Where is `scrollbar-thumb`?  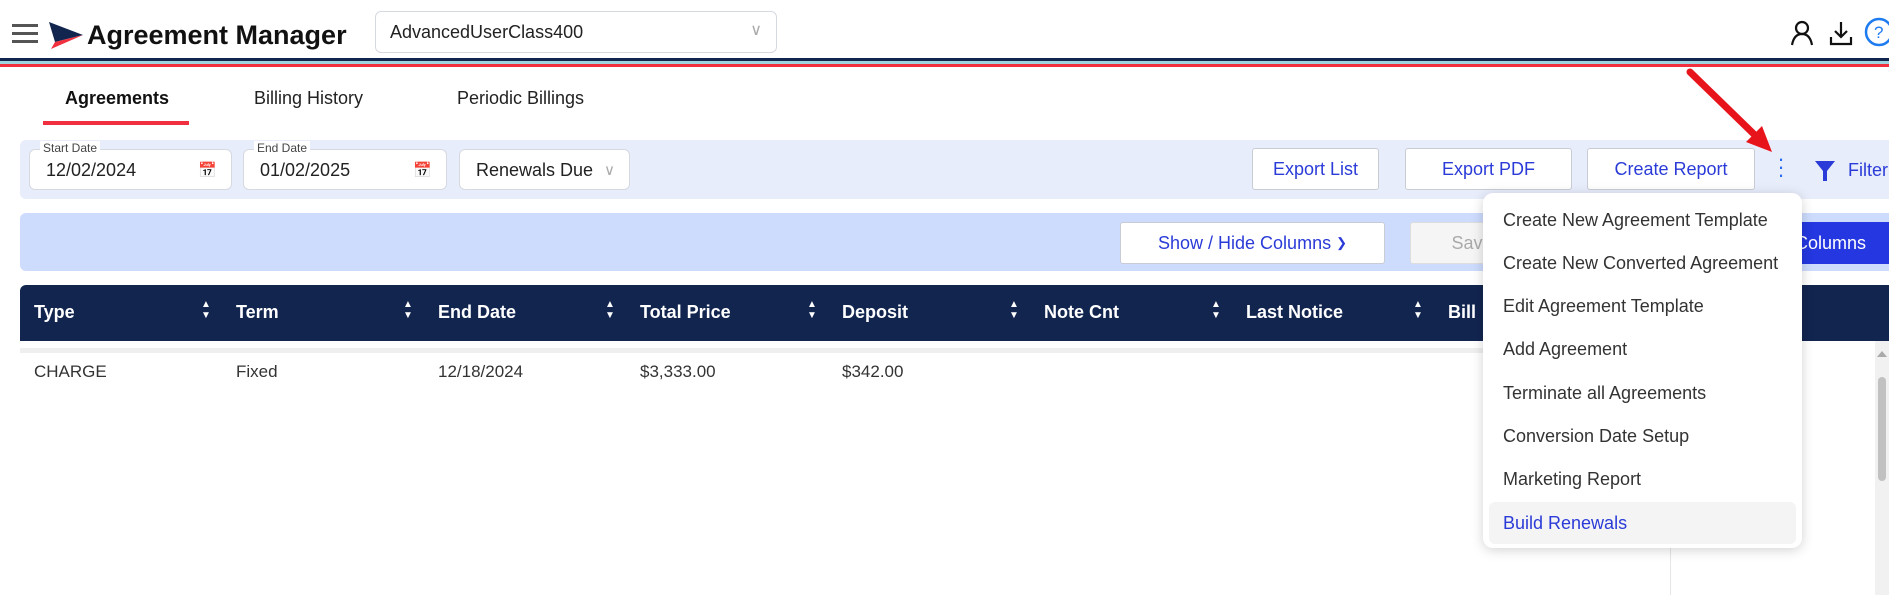 scrollbar-thumb is located at coordinates (1882, 429).